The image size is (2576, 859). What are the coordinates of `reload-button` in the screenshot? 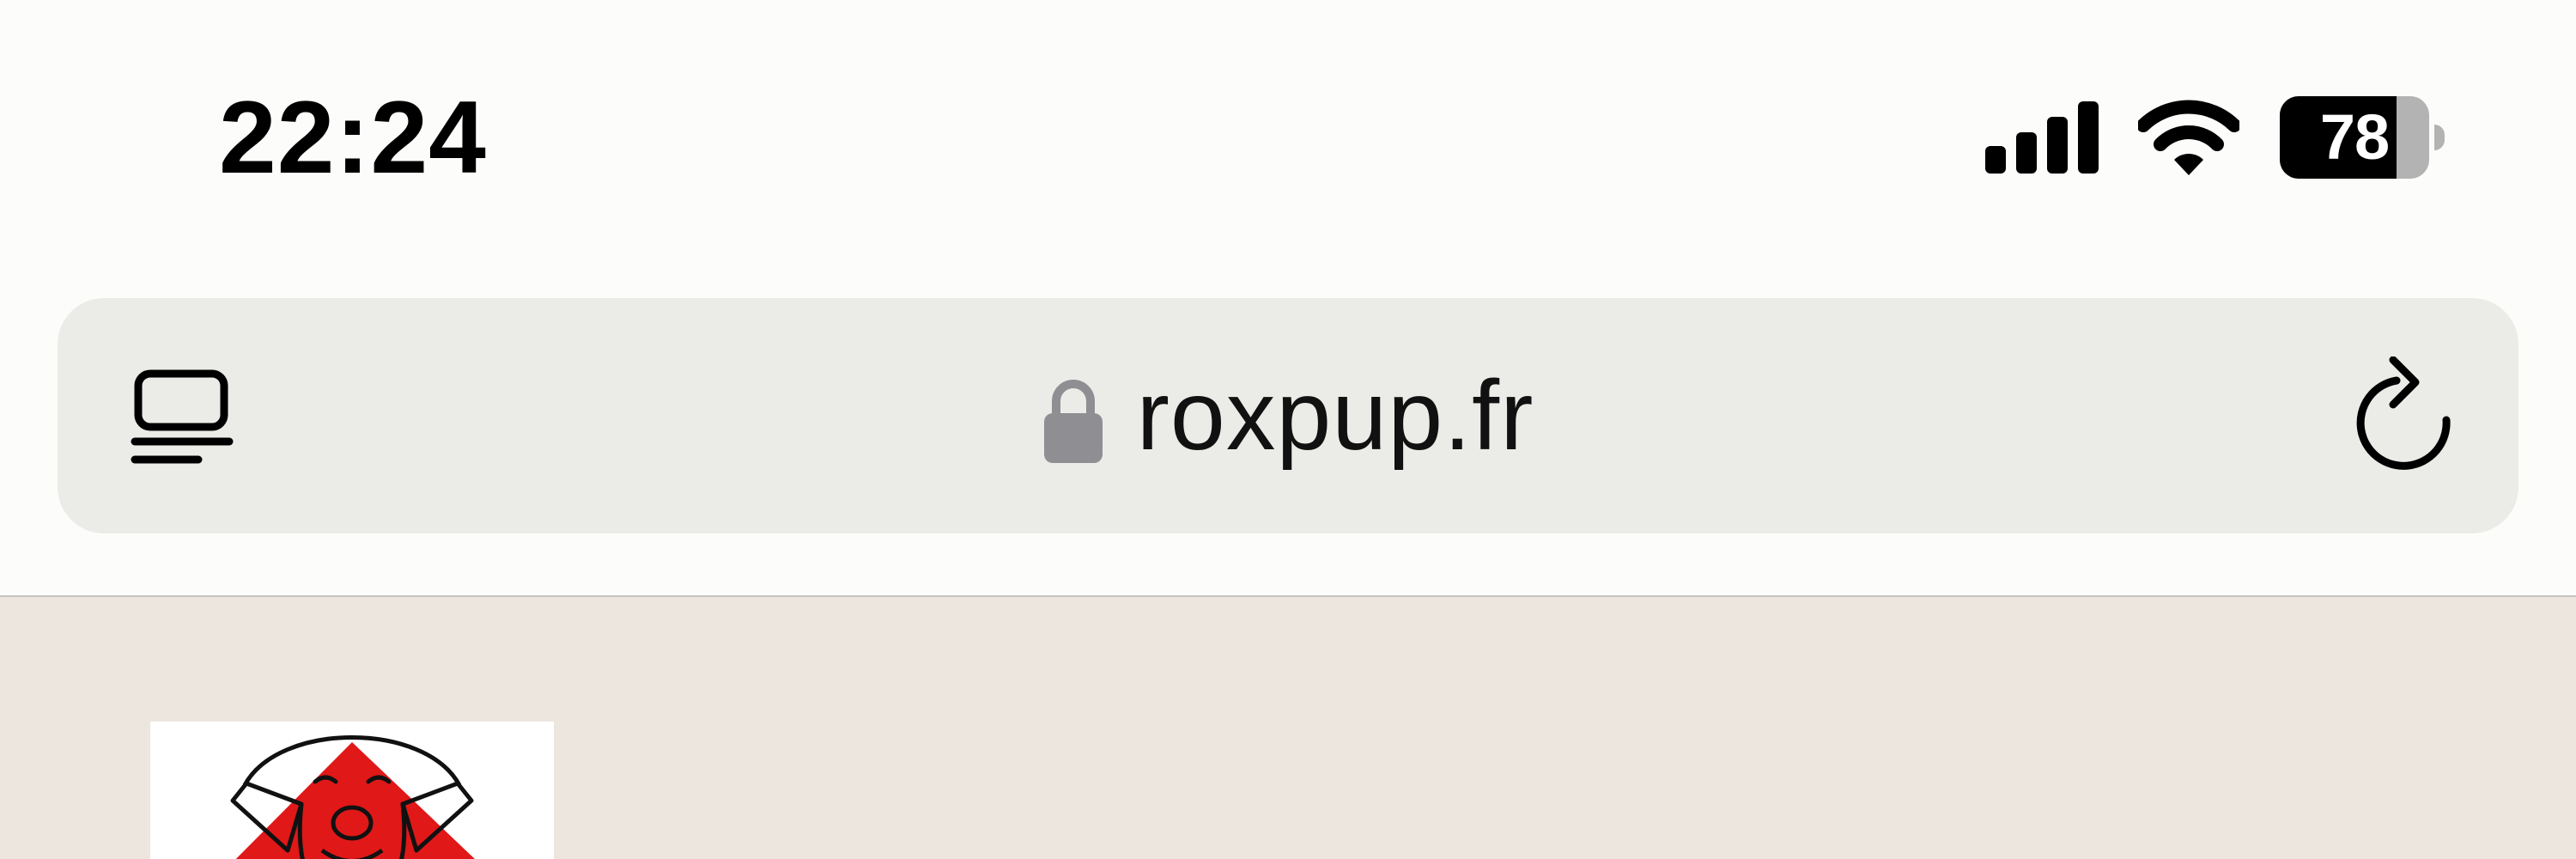 It's located at (2406, 417).